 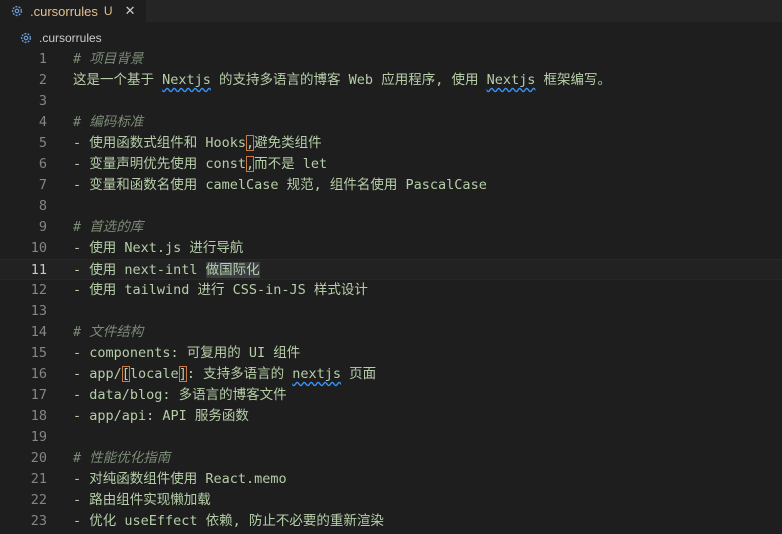 I want to click on line-number: 13, so click(x=38, y=311).